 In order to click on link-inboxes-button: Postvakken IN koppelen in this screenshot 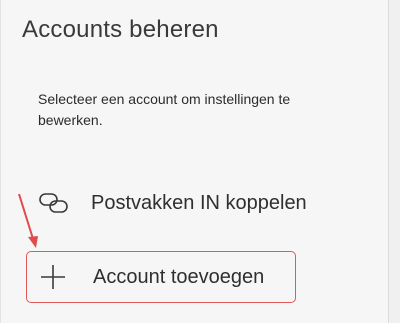, I will do `click(172, 203)`.